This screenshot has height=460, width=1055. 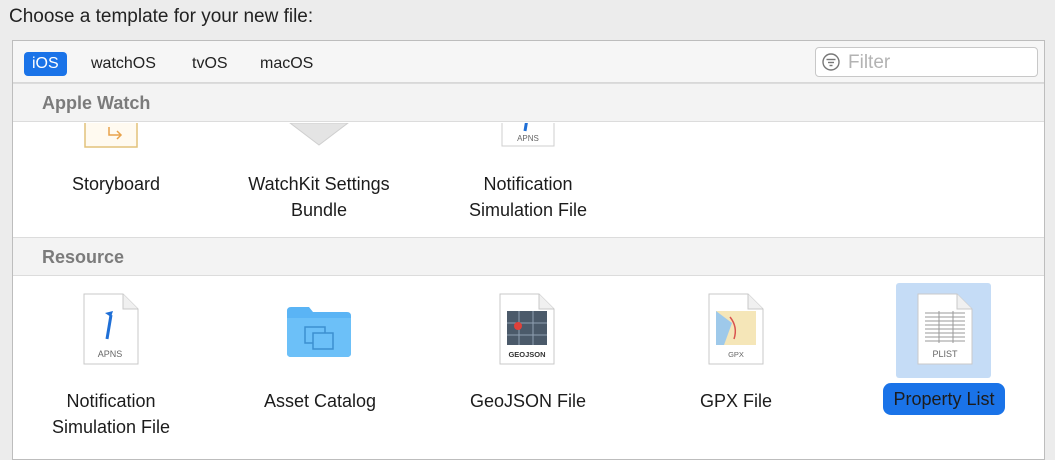 I want to click on template-label: Storyboard, so click(x=116, y=184).